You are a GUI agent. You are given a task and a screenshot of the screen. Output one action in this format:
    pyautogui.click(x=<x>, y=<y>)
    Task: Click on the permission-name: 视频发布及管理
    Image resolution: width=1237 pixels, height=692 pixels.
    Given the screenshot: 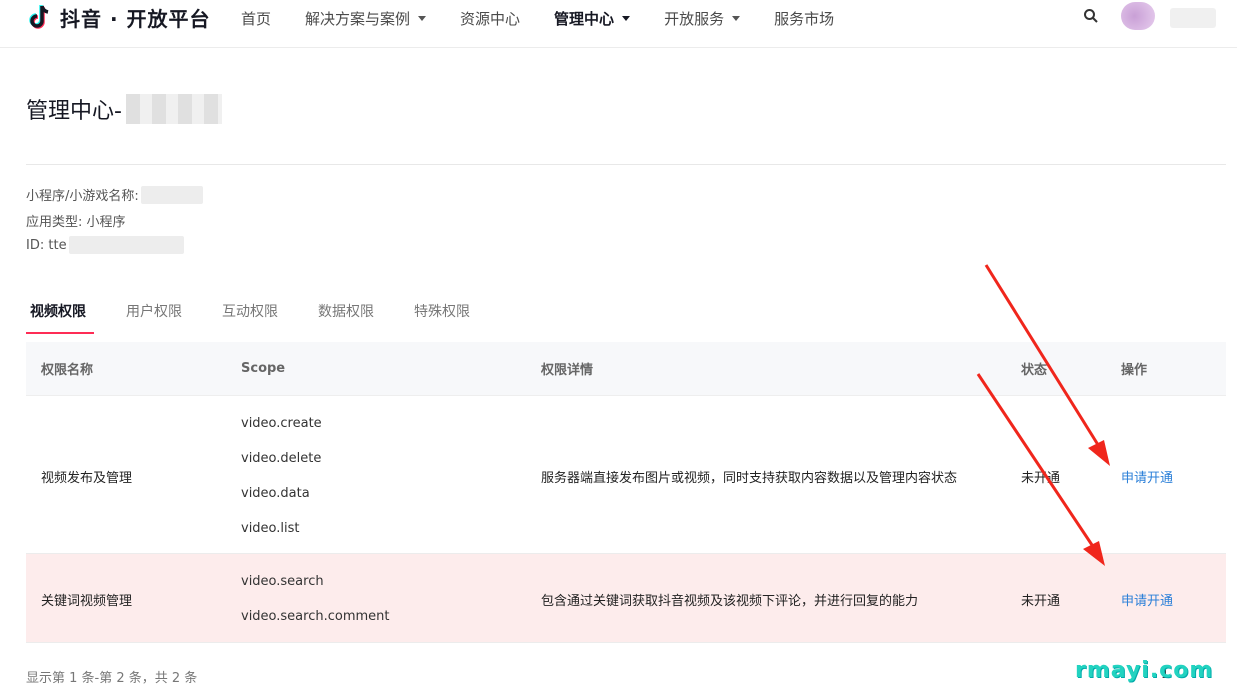 What is the action you would take?
    pyautogui.click(x=87, y=478)
    